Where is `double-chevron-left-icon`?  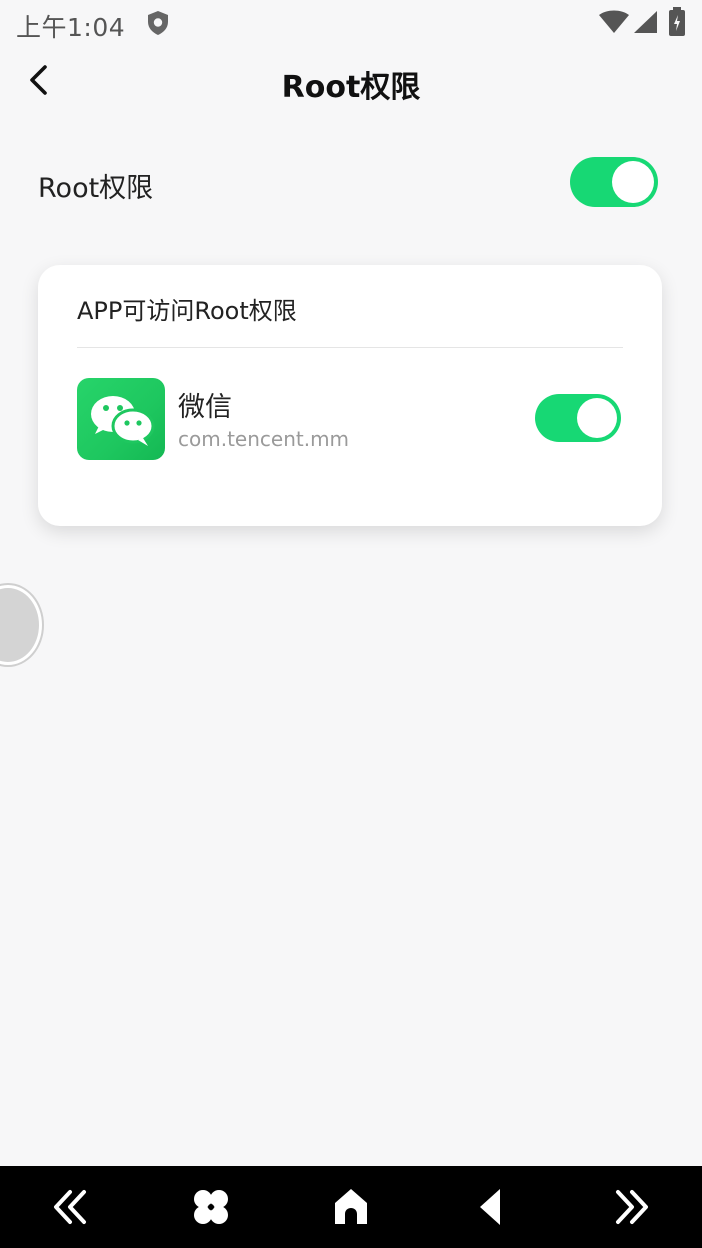 double-chevron-left-icon is located at coordinates (71, 1207).